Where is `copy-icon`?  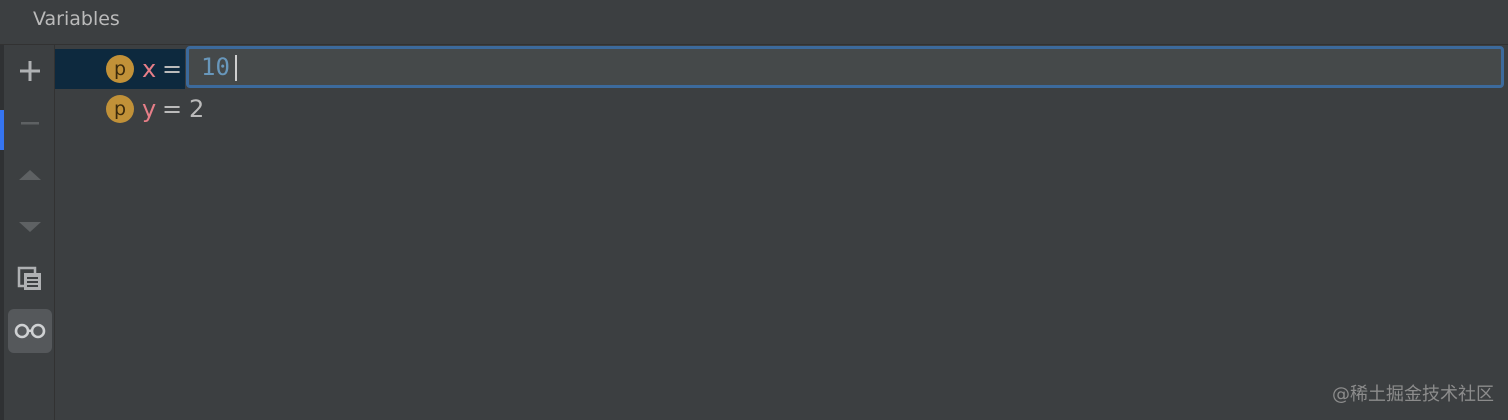 copy-icon is located at coordinates (29, 278).